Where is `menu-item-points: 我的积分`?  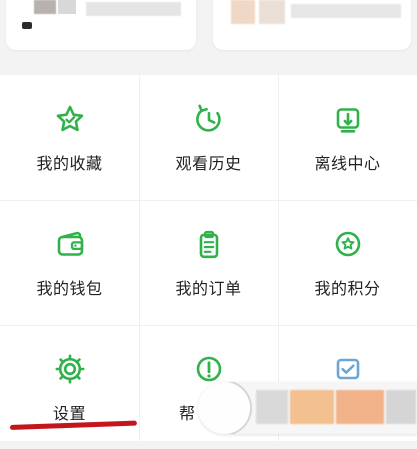 menu-item-points: 我的积分 is located at coordinates (347, 262).